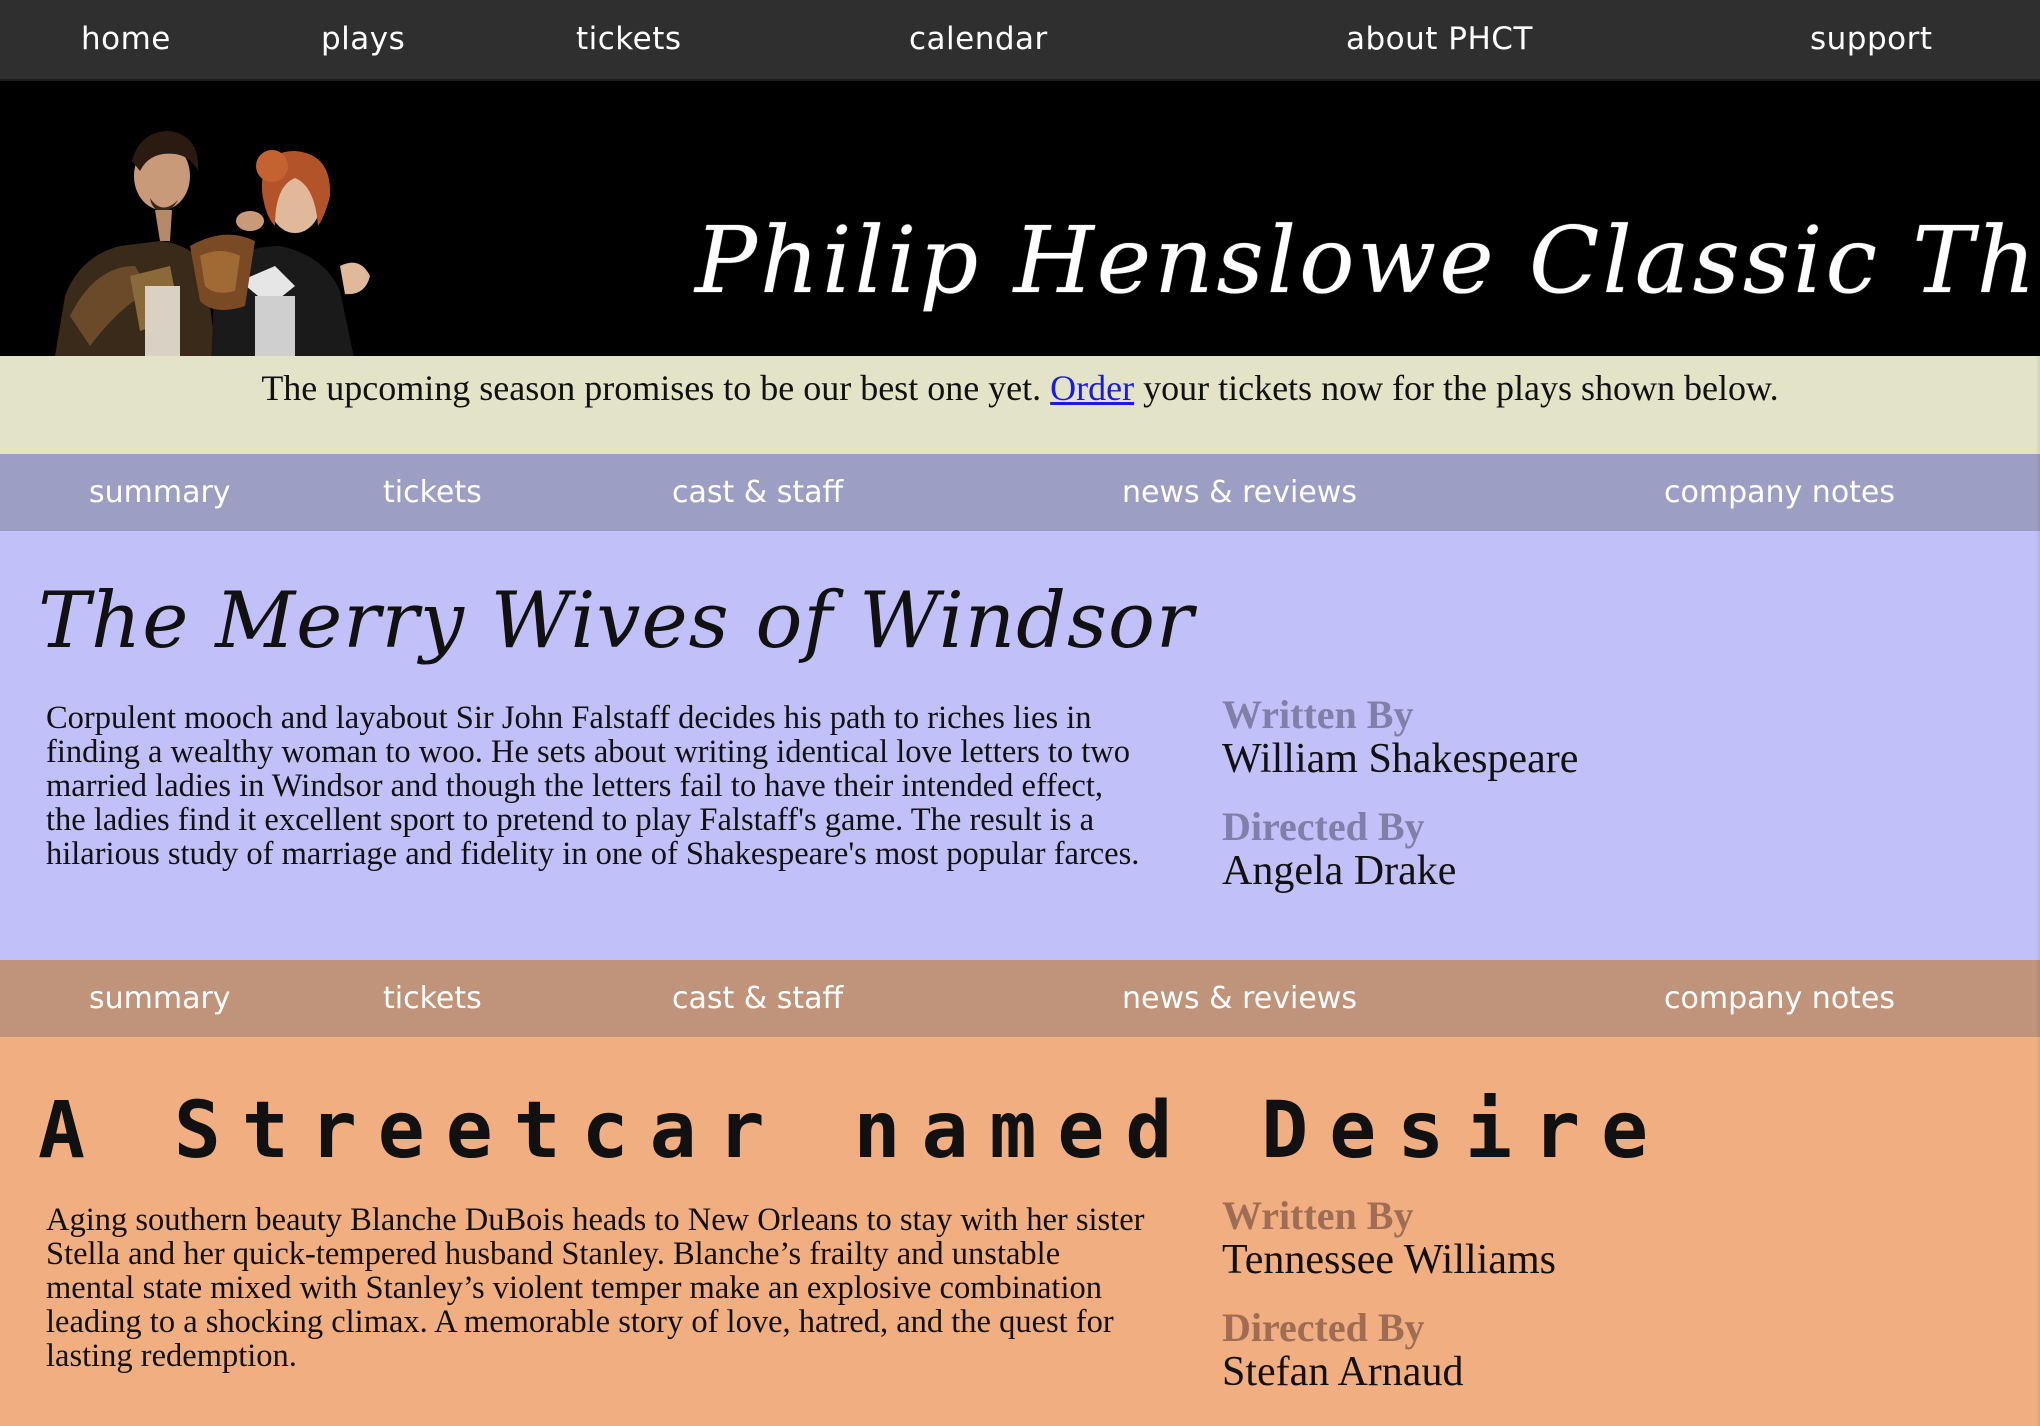 The height and width of the screenshot is (1426, 2040). What do you see at coordinates (854, 1131) in the screenshot?
I see `play2-title: A Streetcar named Desire` at bounding box center [854, 1131].